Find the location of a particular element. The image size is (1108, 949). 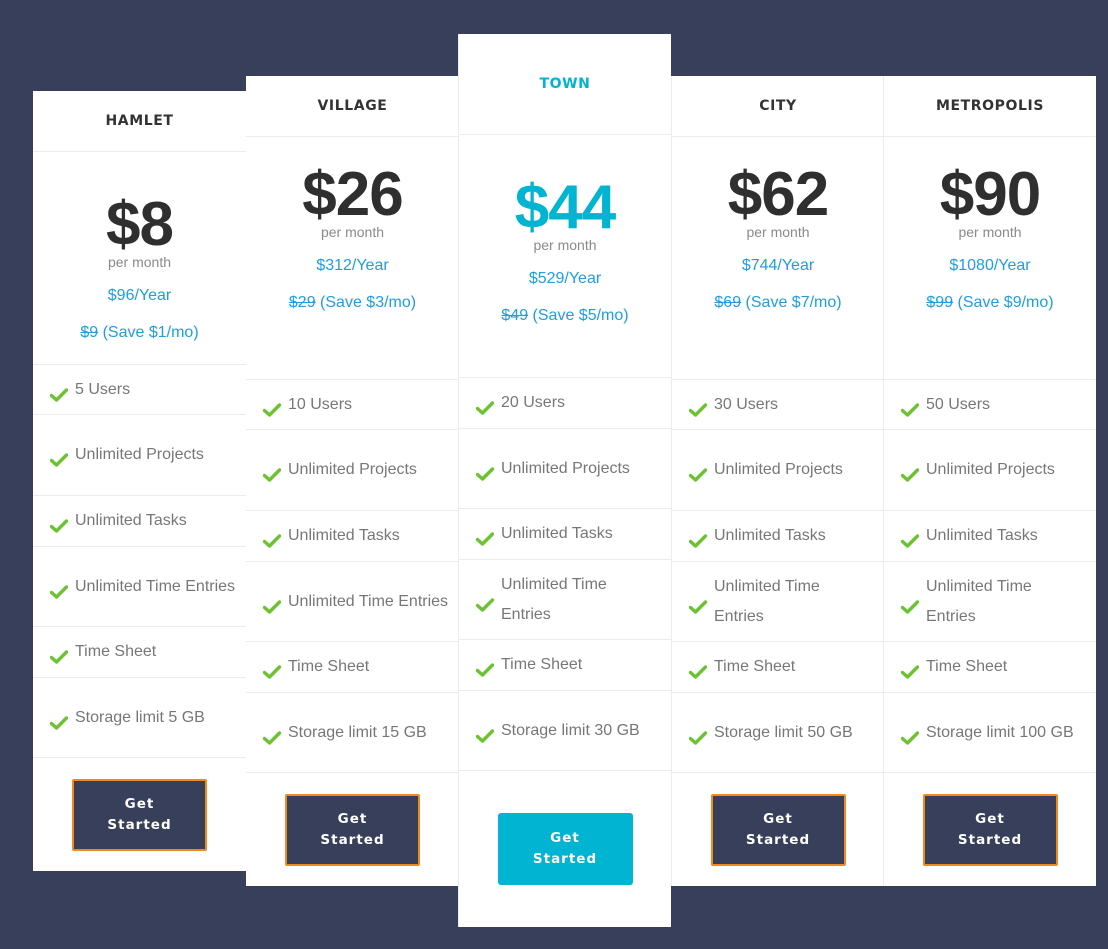

plan-name: METROPOLIS is located at coordinates (990, 106).